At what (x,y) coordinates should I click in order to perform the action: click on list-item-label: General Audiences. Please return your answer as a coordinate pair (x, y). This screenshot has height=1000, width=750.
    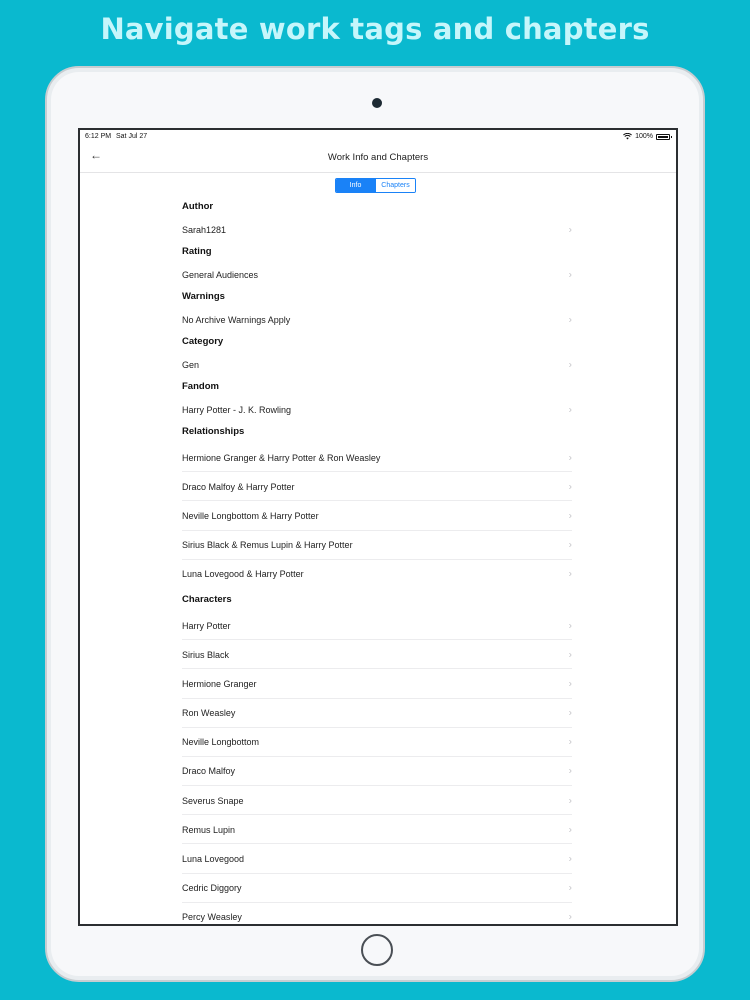
    Looking at the image, I should click on (220, 274).